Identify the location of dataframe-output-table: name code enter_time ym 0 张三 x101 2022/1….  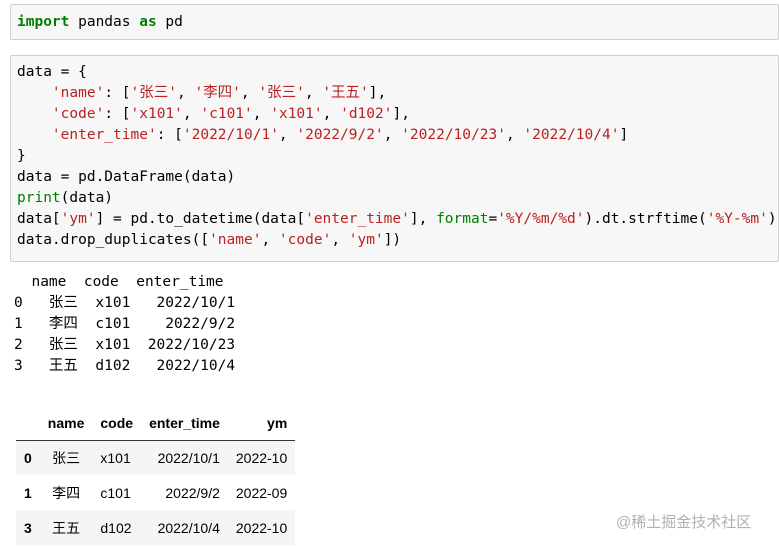
(156, 475).